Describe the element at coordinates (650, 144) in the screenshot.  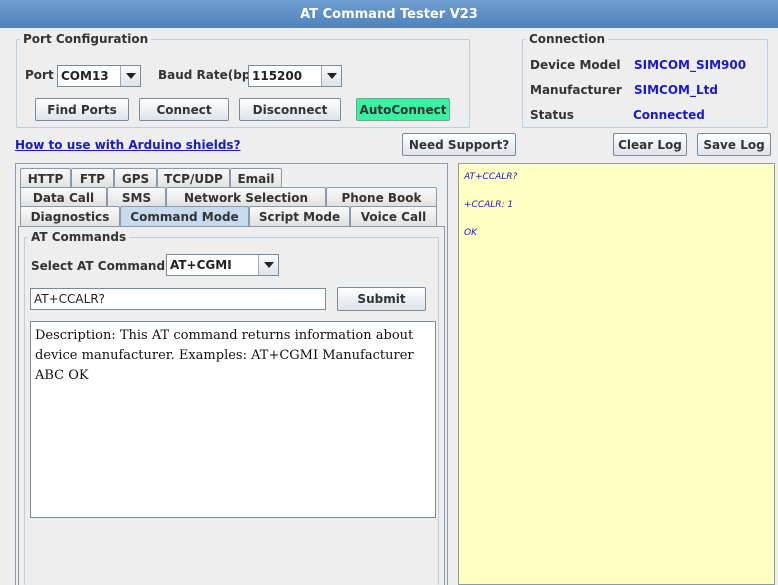
I see `clear-log-button: Clear Log` at that location.